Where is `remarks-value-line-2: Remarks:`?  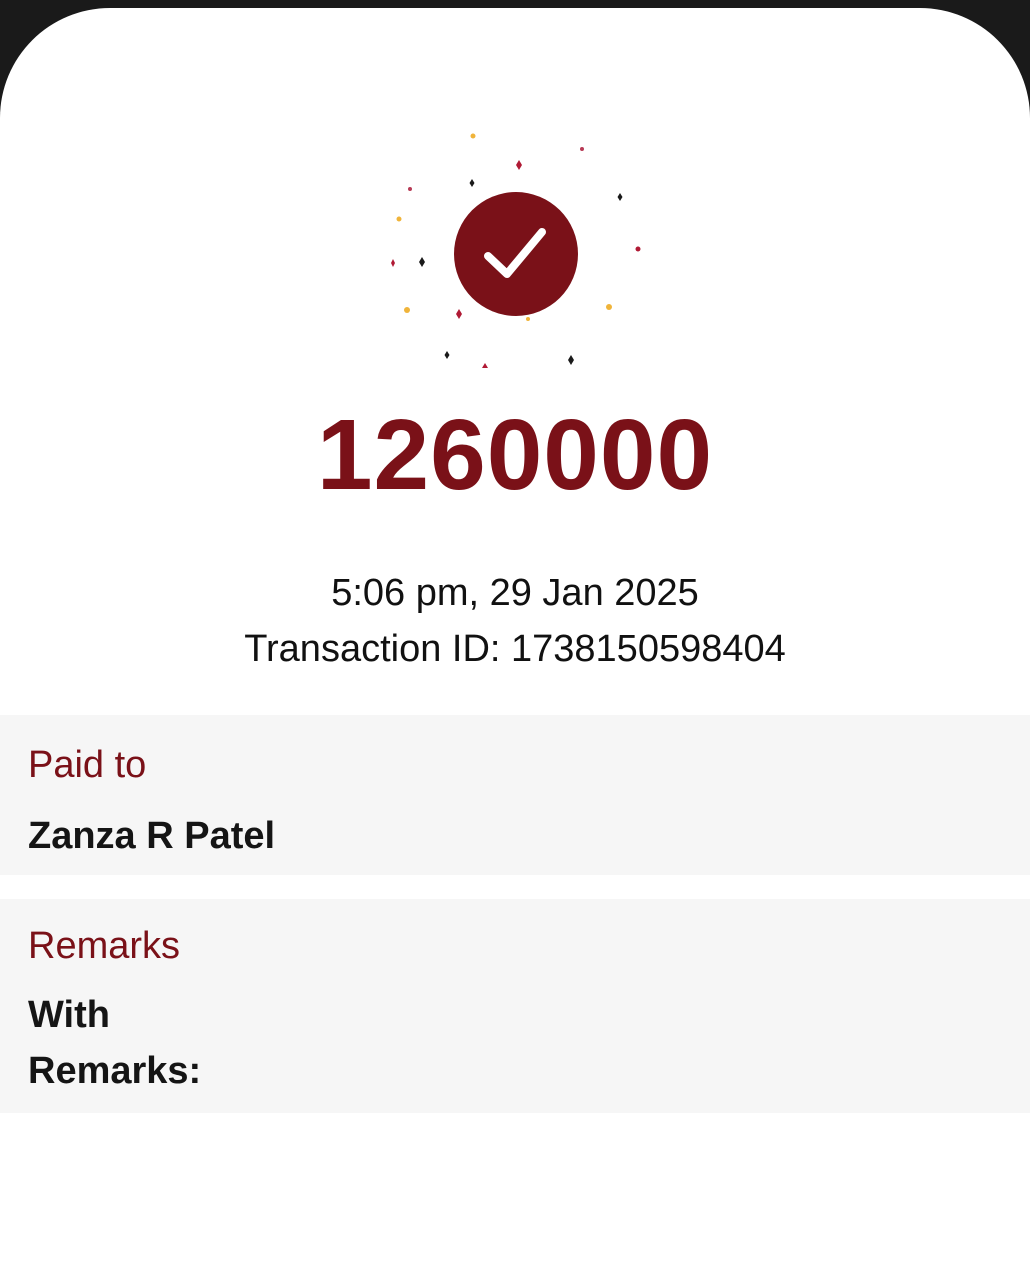 remarks-value-line-2: Remarks: is located at coordinates (115, 1071).